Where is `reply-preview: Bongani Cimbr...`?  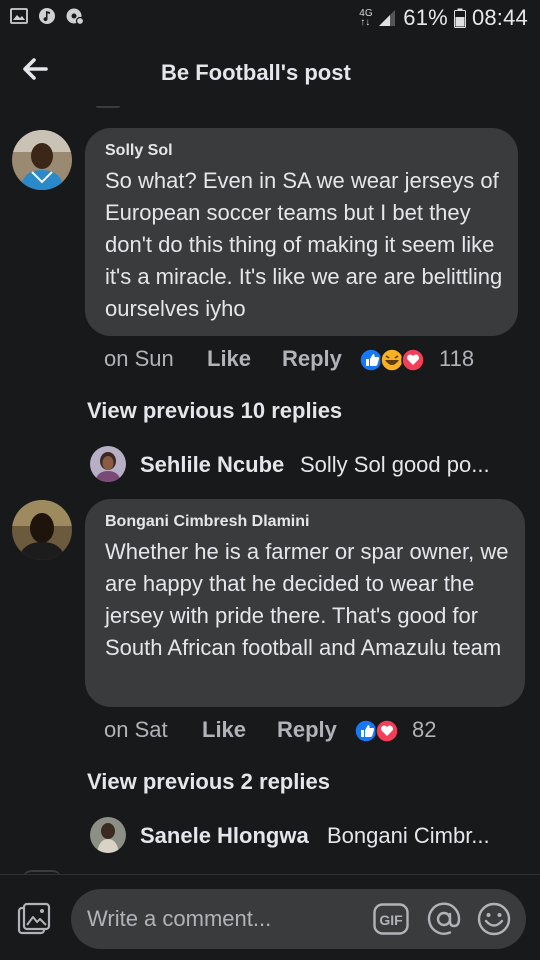
reply-preview: Bongani Cimbr... is located at coordinates (408, 835).